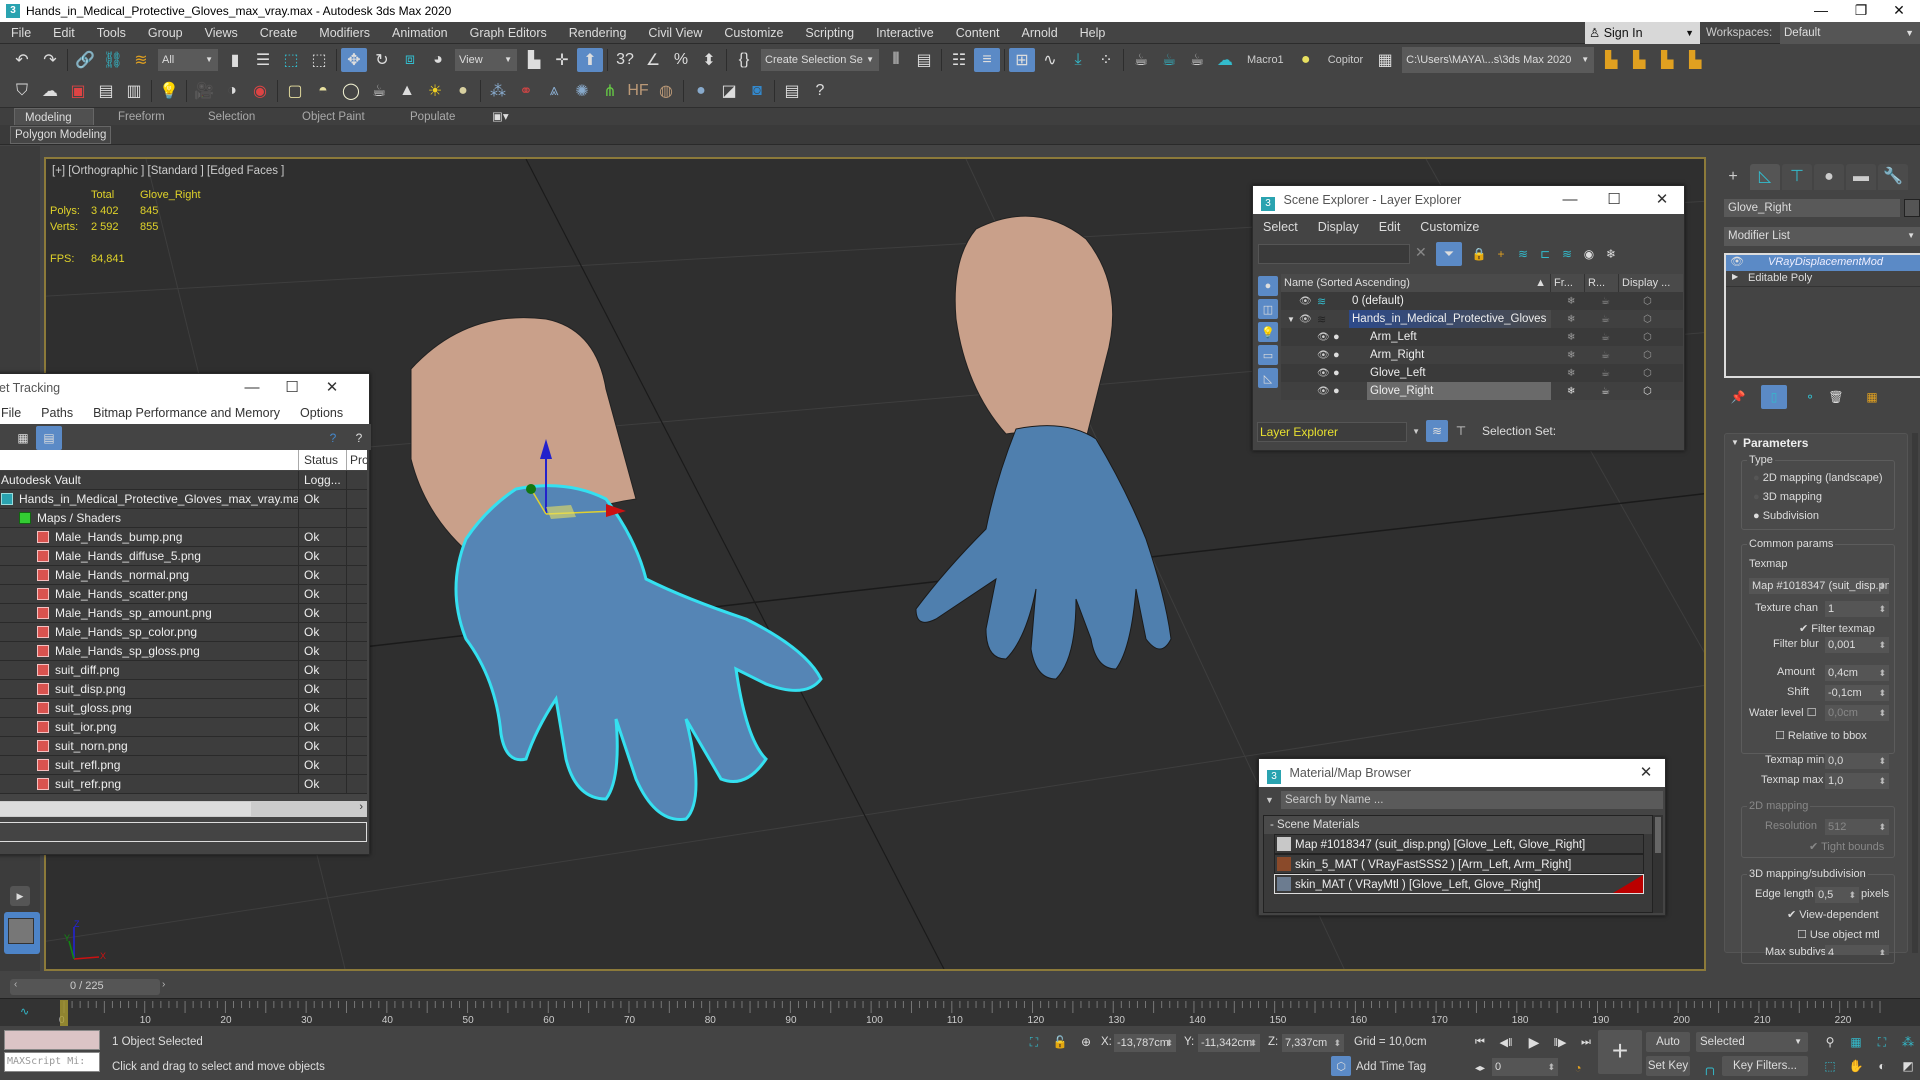 The width and height of the screenshot is (1920, 1080). I want to click on project-path-dropdown: C:\Users\MAYA\...s\3ds Max 2020 ▼, so click(1498, 60).